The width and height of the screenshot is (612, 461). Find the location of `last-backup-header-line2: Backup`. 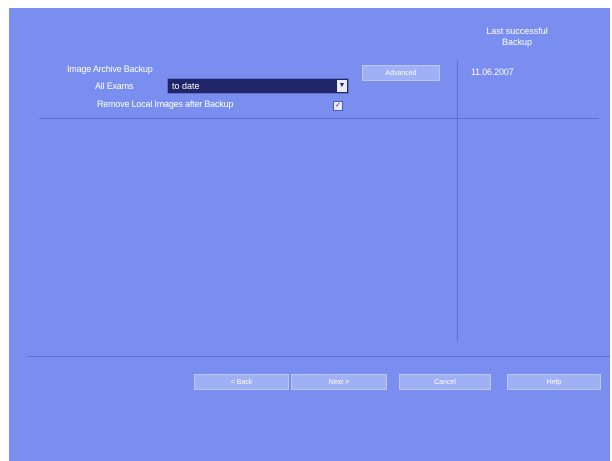

last-backup-header-line2: Backup is located at coordinates (517, 42).